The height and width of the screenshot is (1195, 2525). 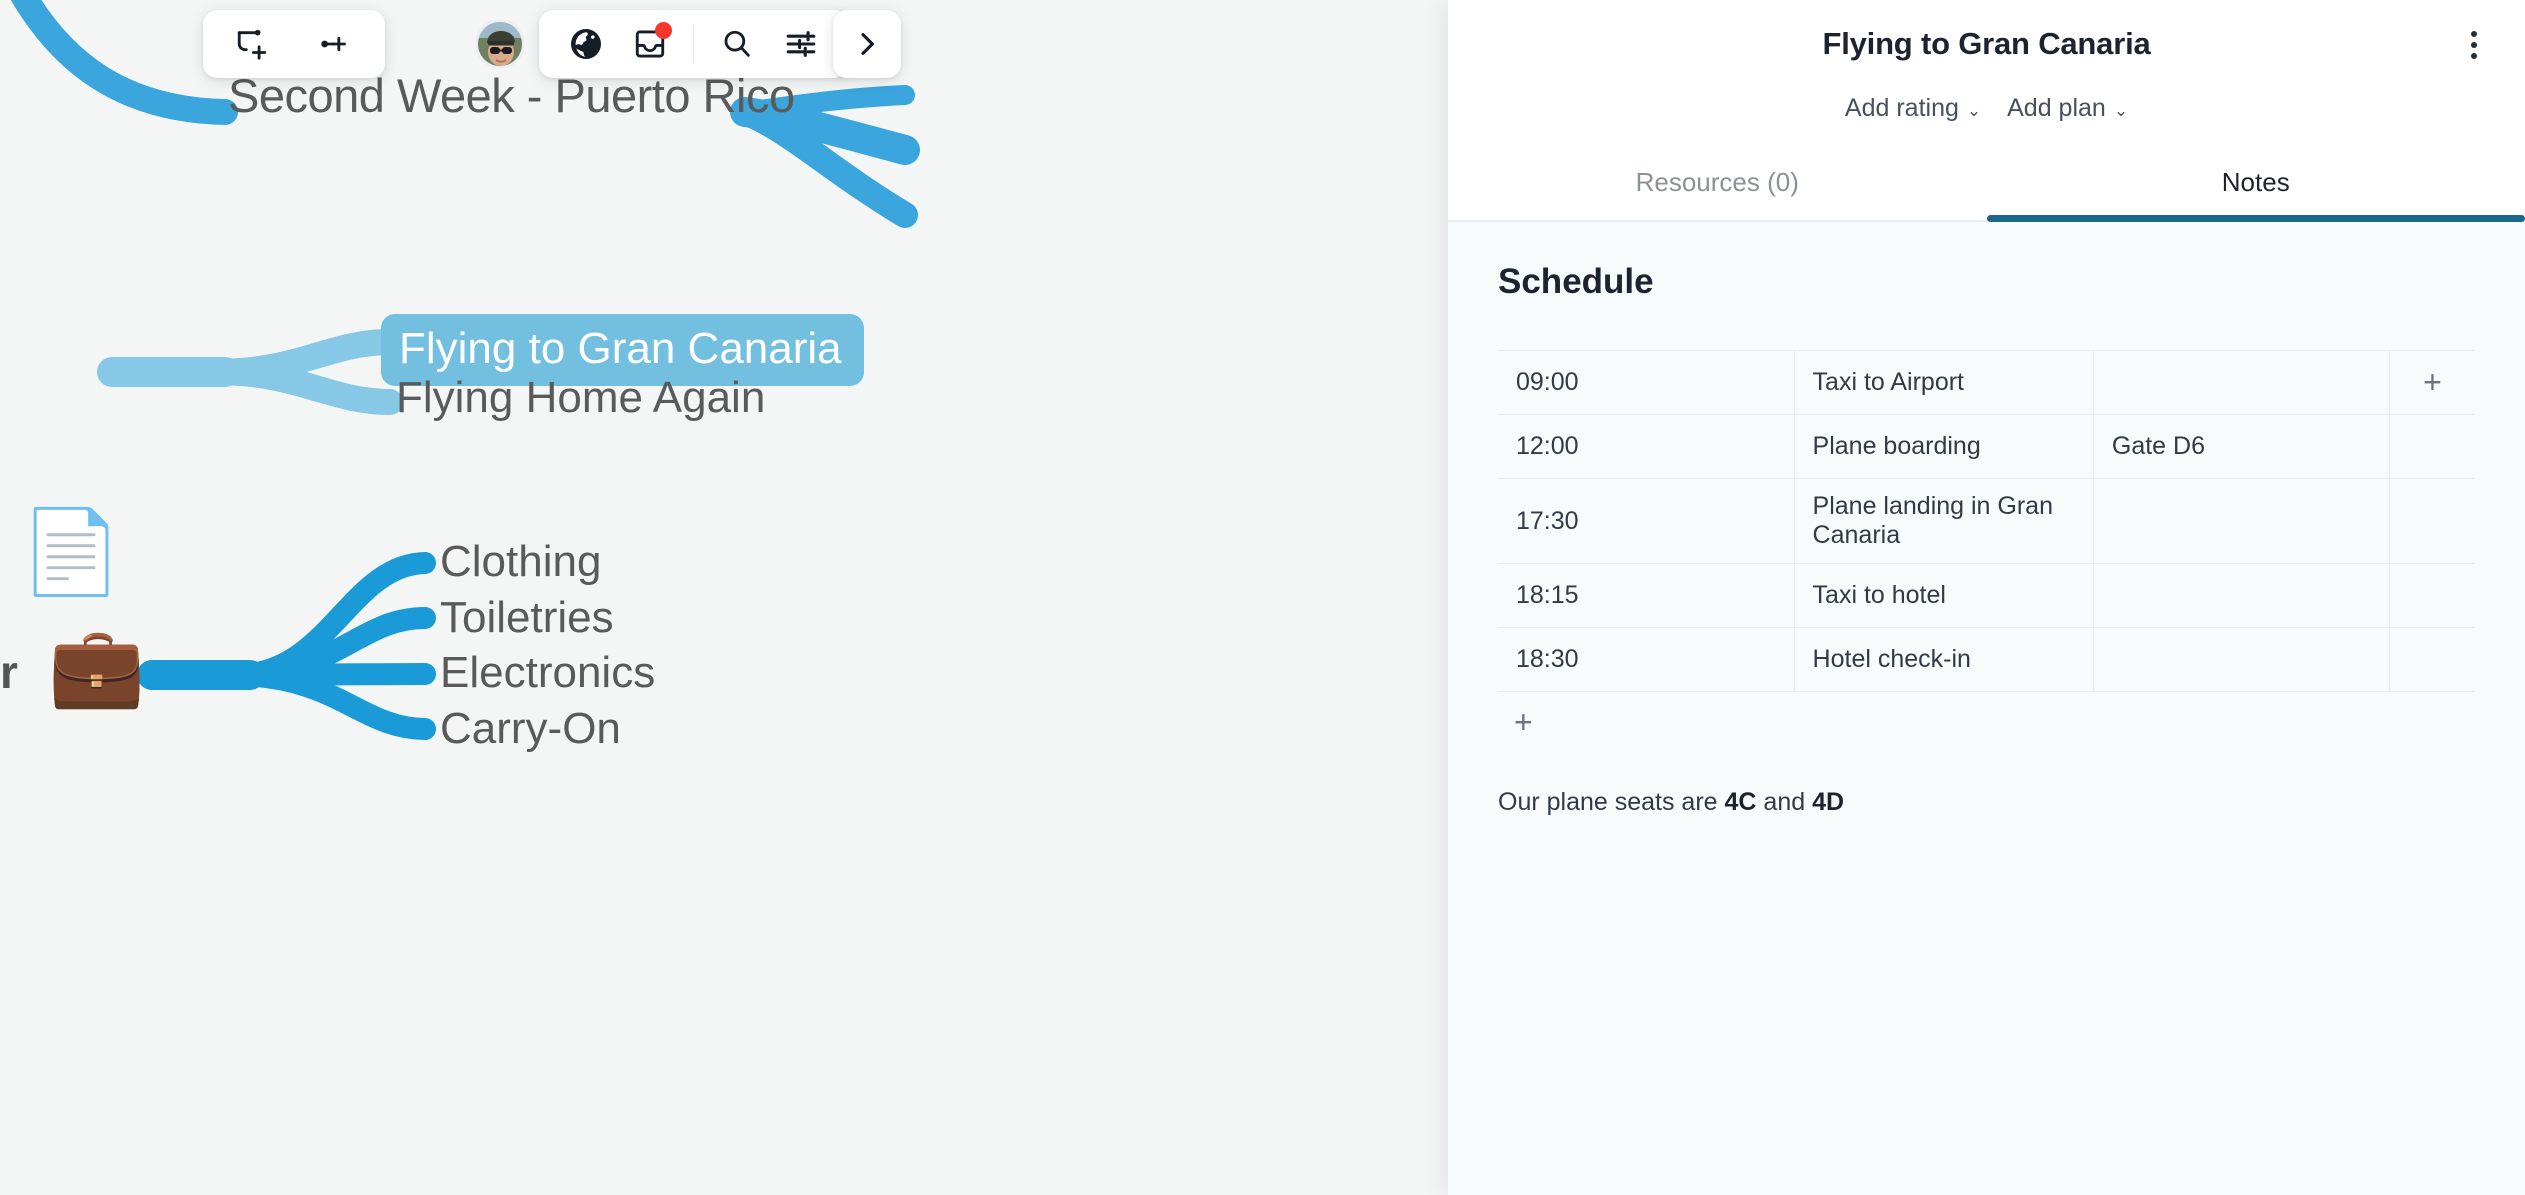 I want to click on cell-activity: Plane landing in Gran Canaria, so click(x=1944, y=521).